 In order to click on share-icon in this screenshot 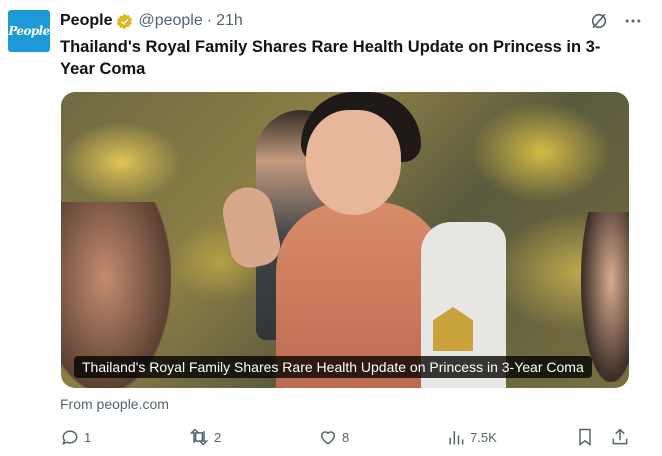, I will do `click(620, 436)`.